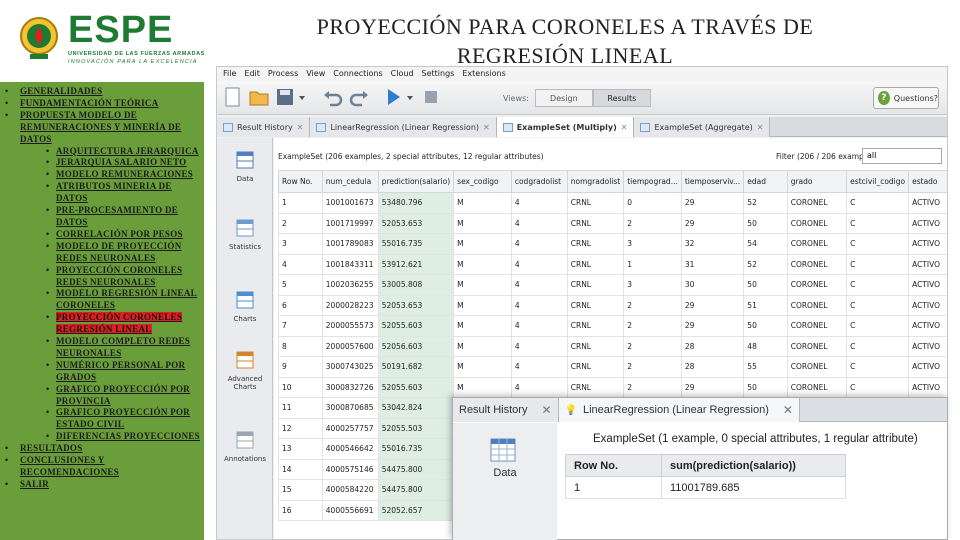 The width and height of the screenshot is (960, 540). What do you see at coordinates (103, 300) in the screenshot?
I see `outline-item: MODELO REGRESIÓN LINEAL CORONELES` at bounding box center [103, 300].